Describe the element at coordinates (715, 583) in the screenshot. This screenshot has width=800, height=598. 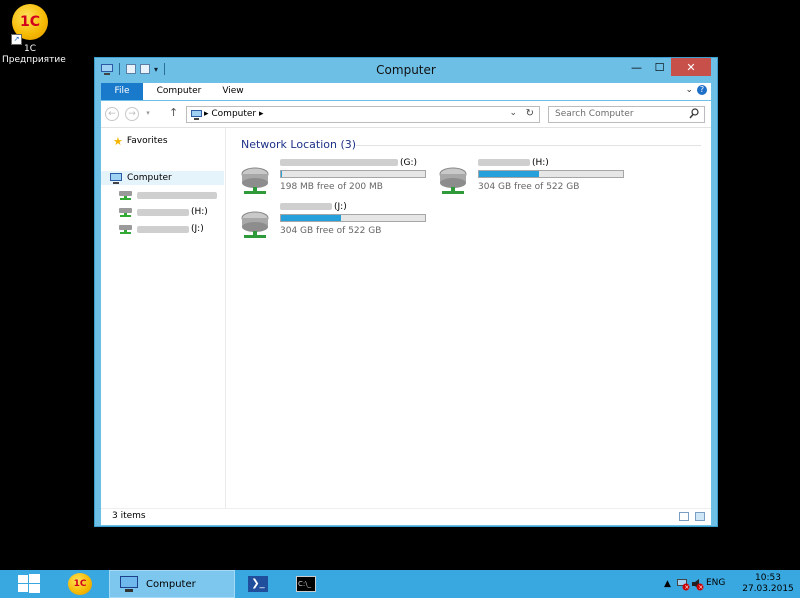
I see `language-indicator: ENG` at that location.